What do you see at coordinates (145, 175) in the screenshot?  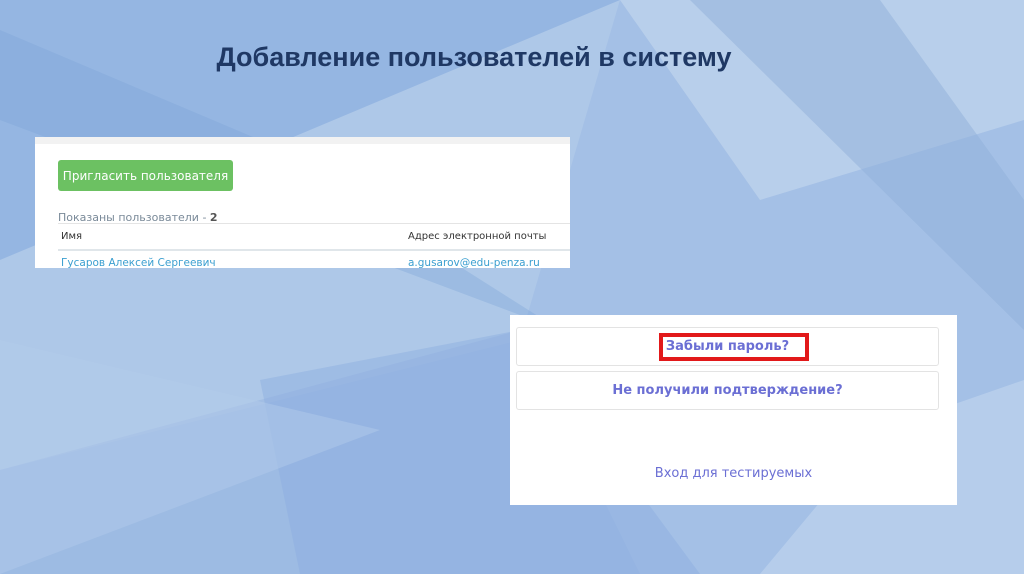 I see `invite-user-button: Пригласить пользователя` at bounding box center [145, 175].